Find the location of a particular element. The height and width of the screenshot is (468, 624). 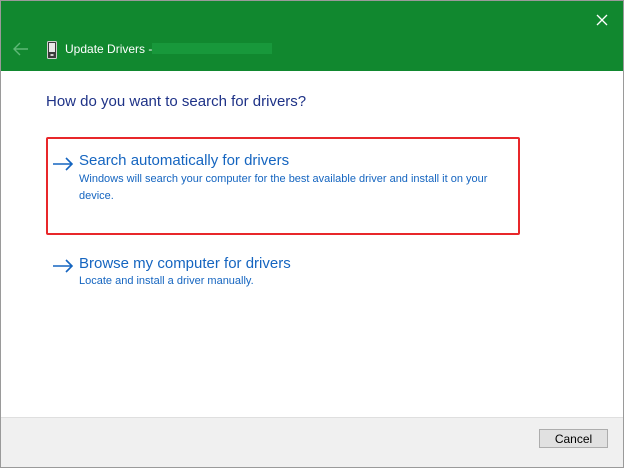

redacted-device-name is located at coordinates (212, 48).